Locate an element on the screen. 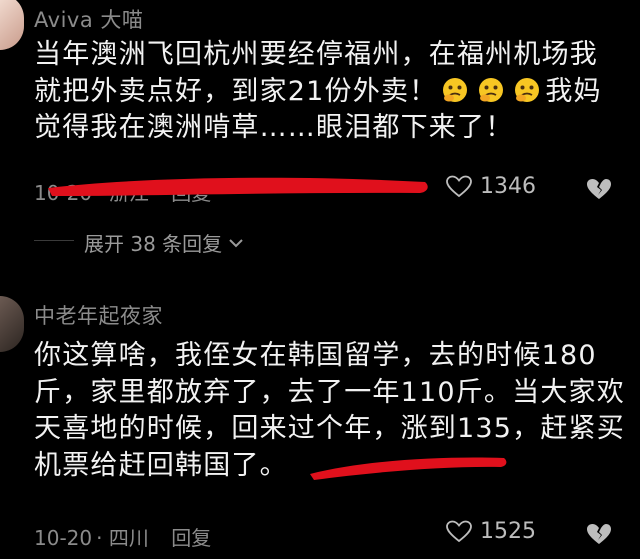  comment-username: 中老年起夜家 is located at coordinates (98, 315).